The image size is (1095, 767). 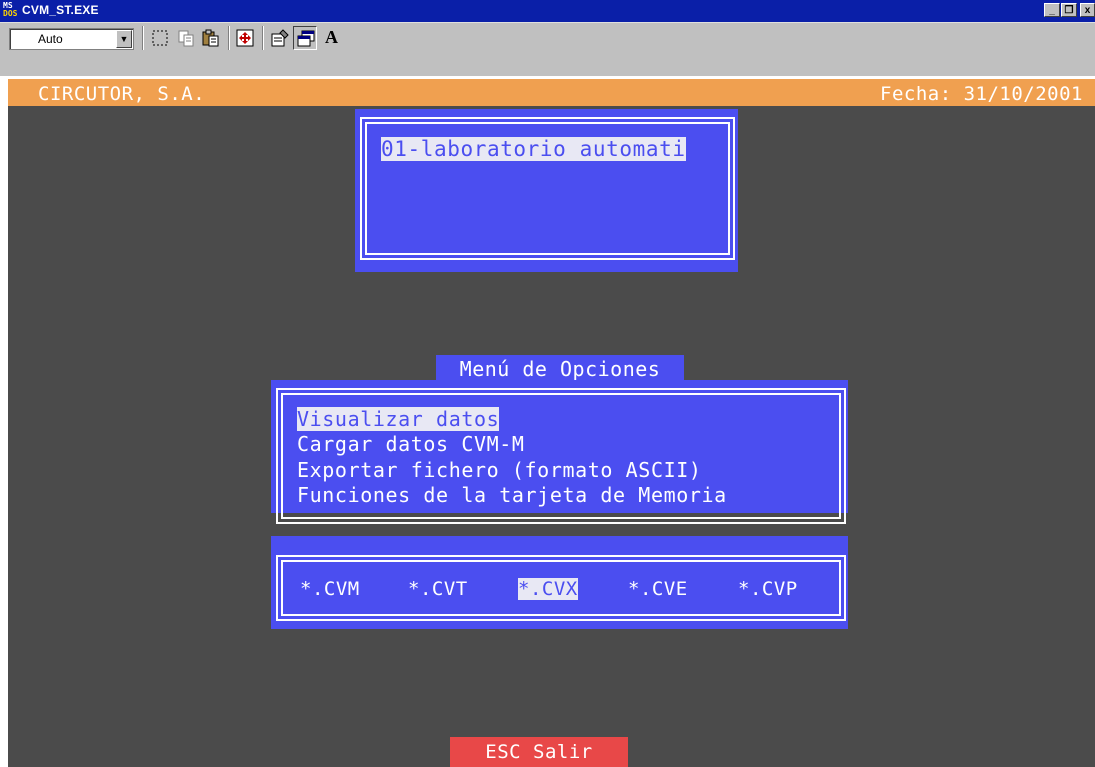 I want to click on copy-icon, so click(x=186, y=38).